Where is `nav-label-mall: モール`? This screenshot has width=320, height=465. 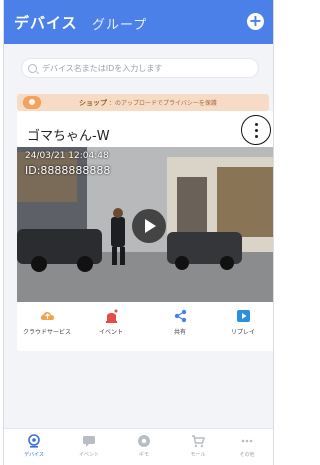 nav-label-mall: モール is located at coordinates (198, 455).